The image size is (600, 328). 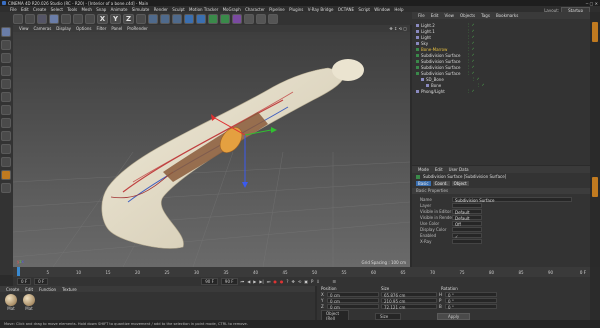 I want to click on goto-start-icon: ⏮, so click(x=243, y=281).